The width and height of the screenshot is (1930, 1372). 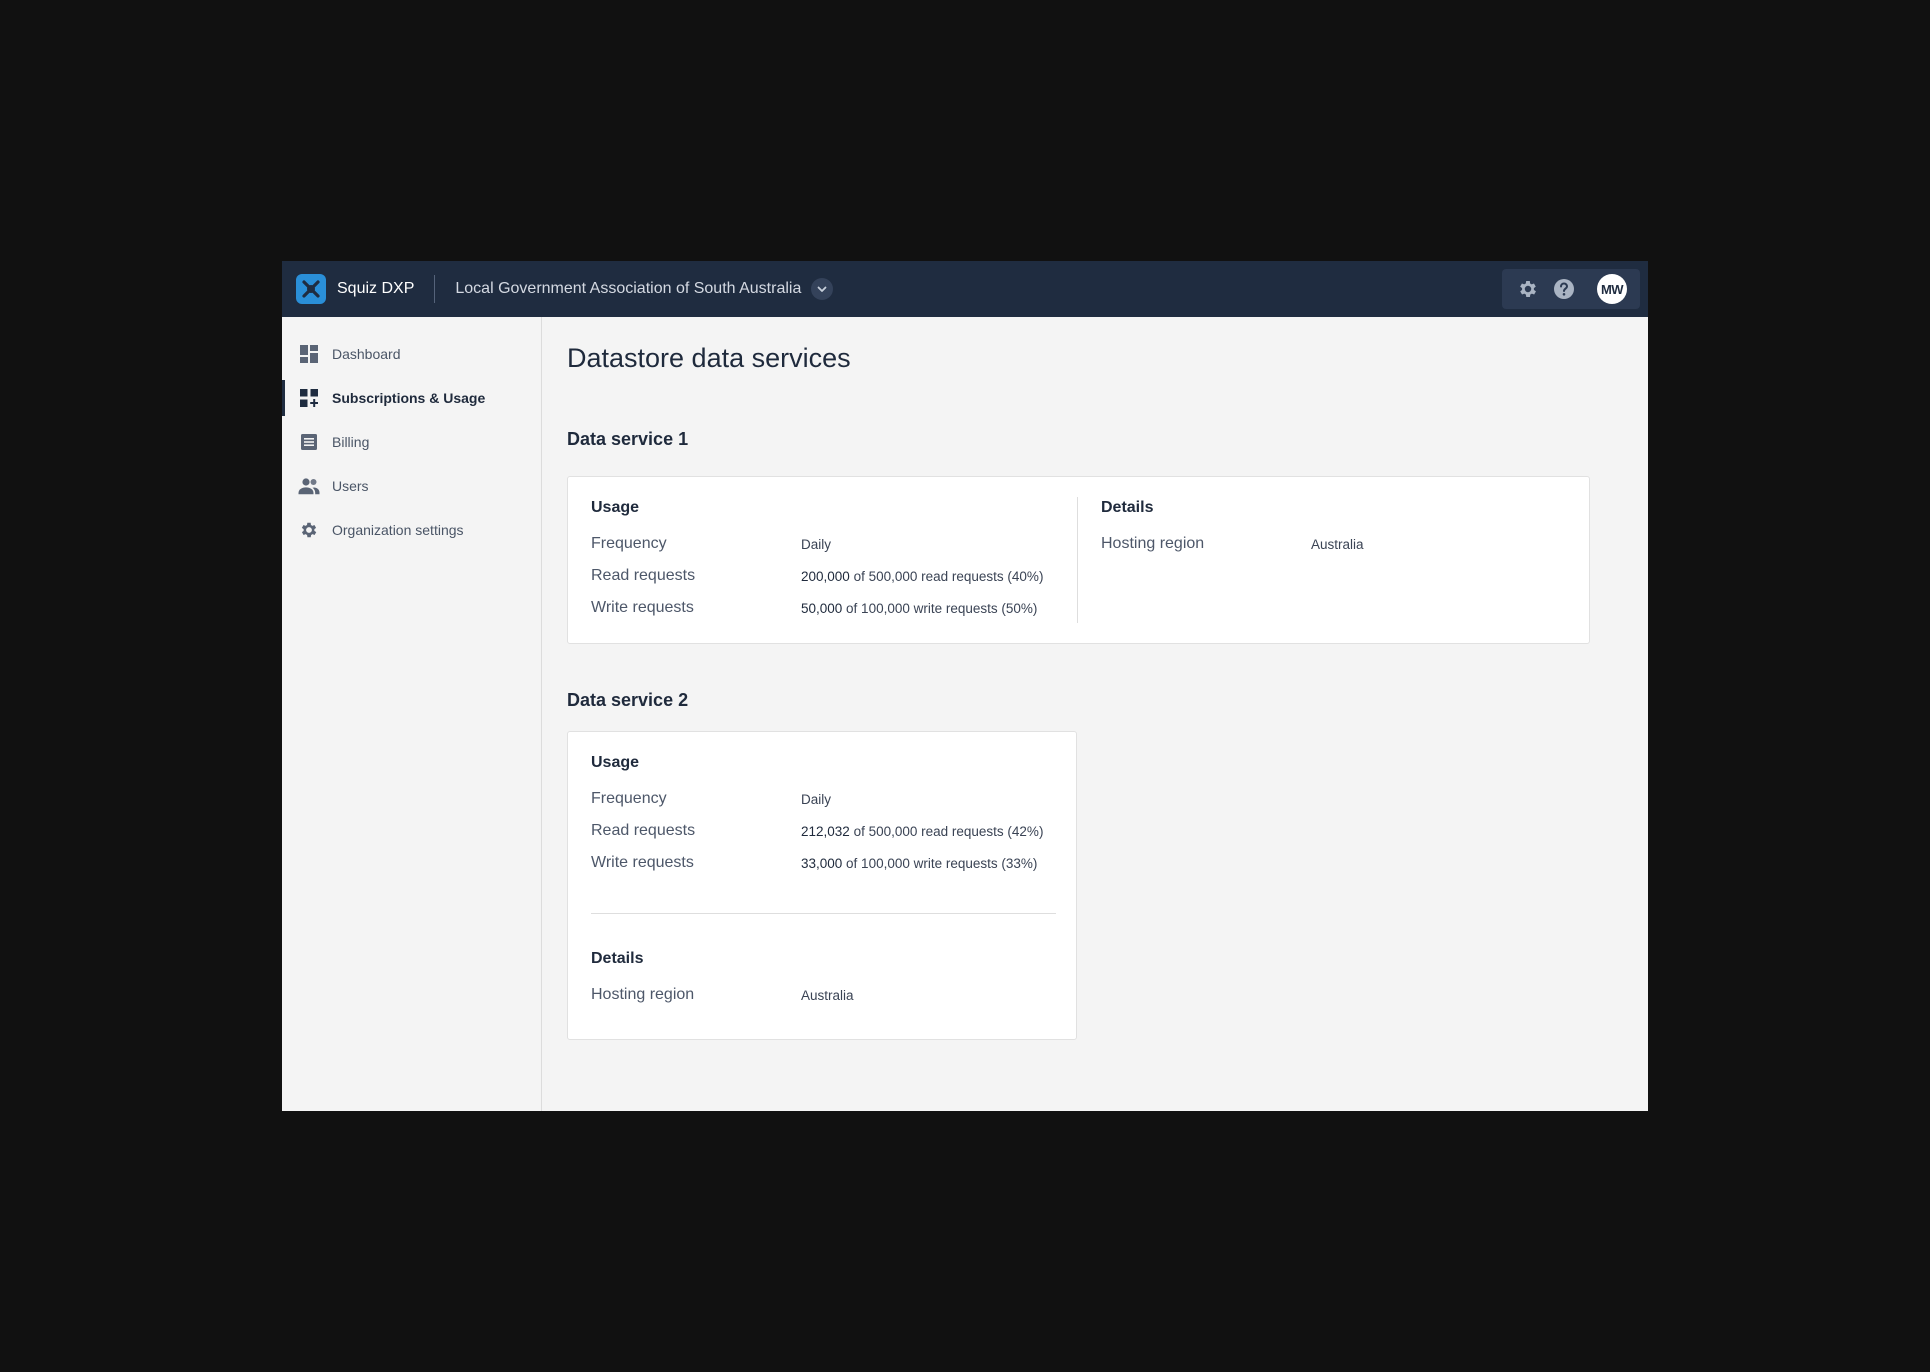 What do you see at coordinates (309, 486) in the screenshot?
I see `users-icon` at bounding box center [309, 486].